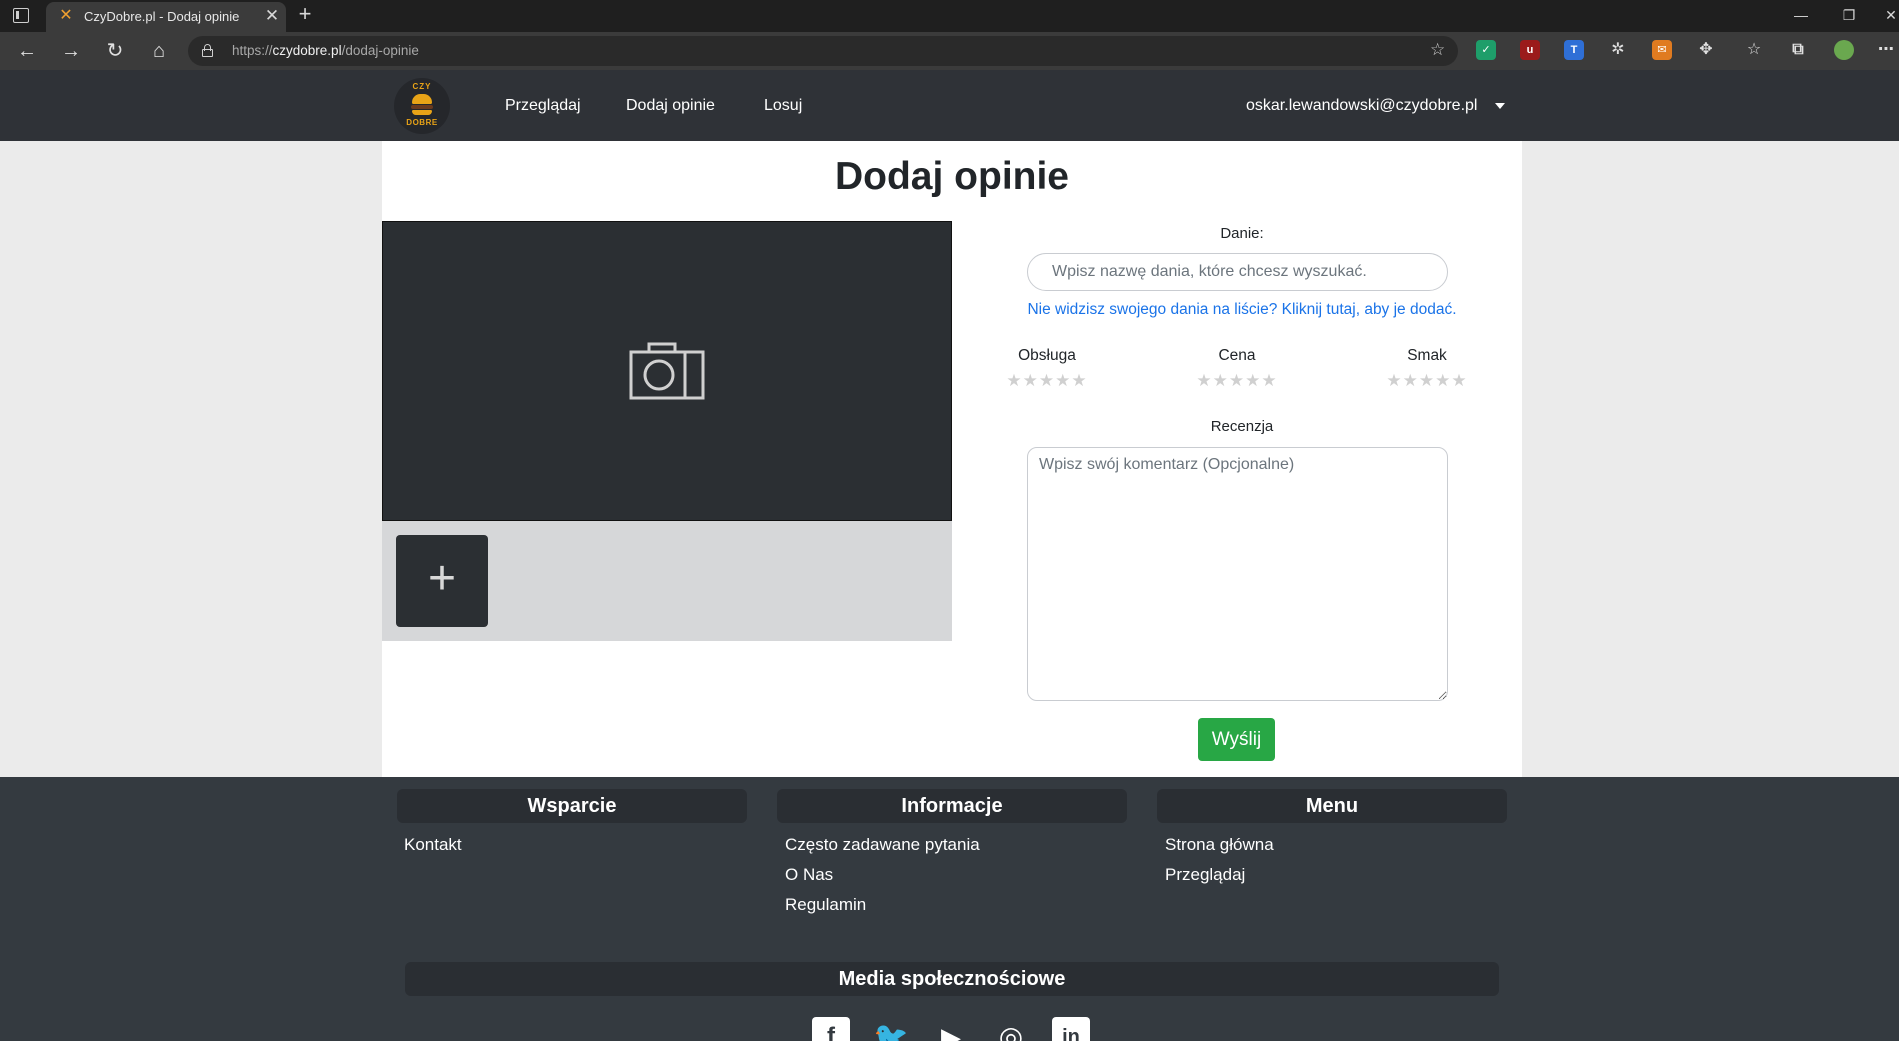 Image resolution: width=1899 pixels, height=1041 pixels. What do you see at coordinates (1530, 50) in the screenshot?
I see `ublock-extension-icon: u` at bounding box center [1530, 50].